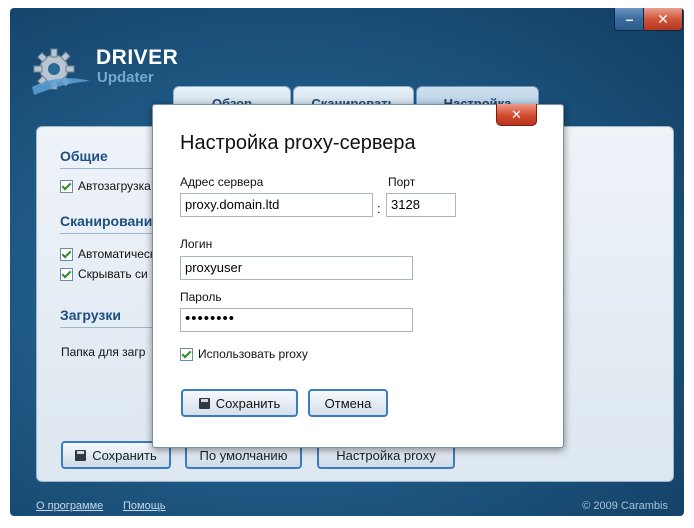 The image size is (694, 528). I want to click on use-proxy-checkbox: Использовать proxy, so click(244, 354).